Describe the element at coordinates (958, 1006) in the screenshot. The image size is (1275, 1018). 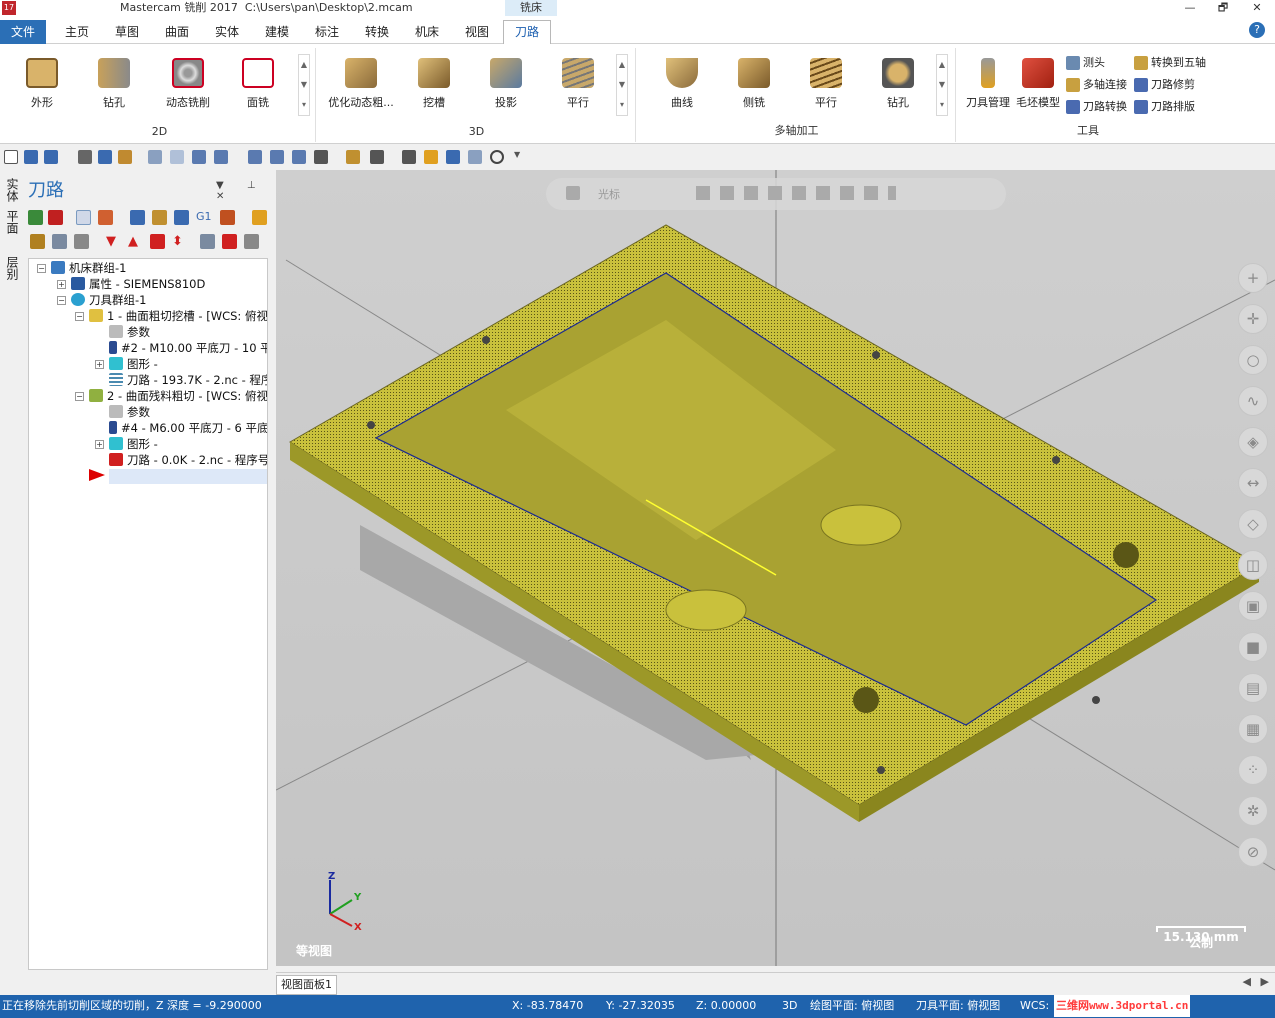
I see `tool-plane: 刀具平面: 俯视图` at that location.